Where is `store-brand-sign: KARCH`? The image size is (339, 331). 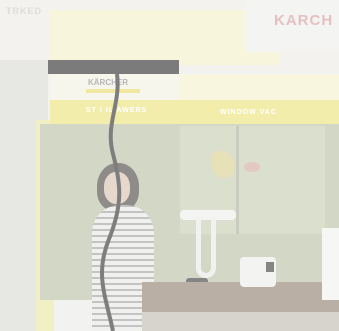 store-brand-sign: KARCH is located at coordinates (304, 20).